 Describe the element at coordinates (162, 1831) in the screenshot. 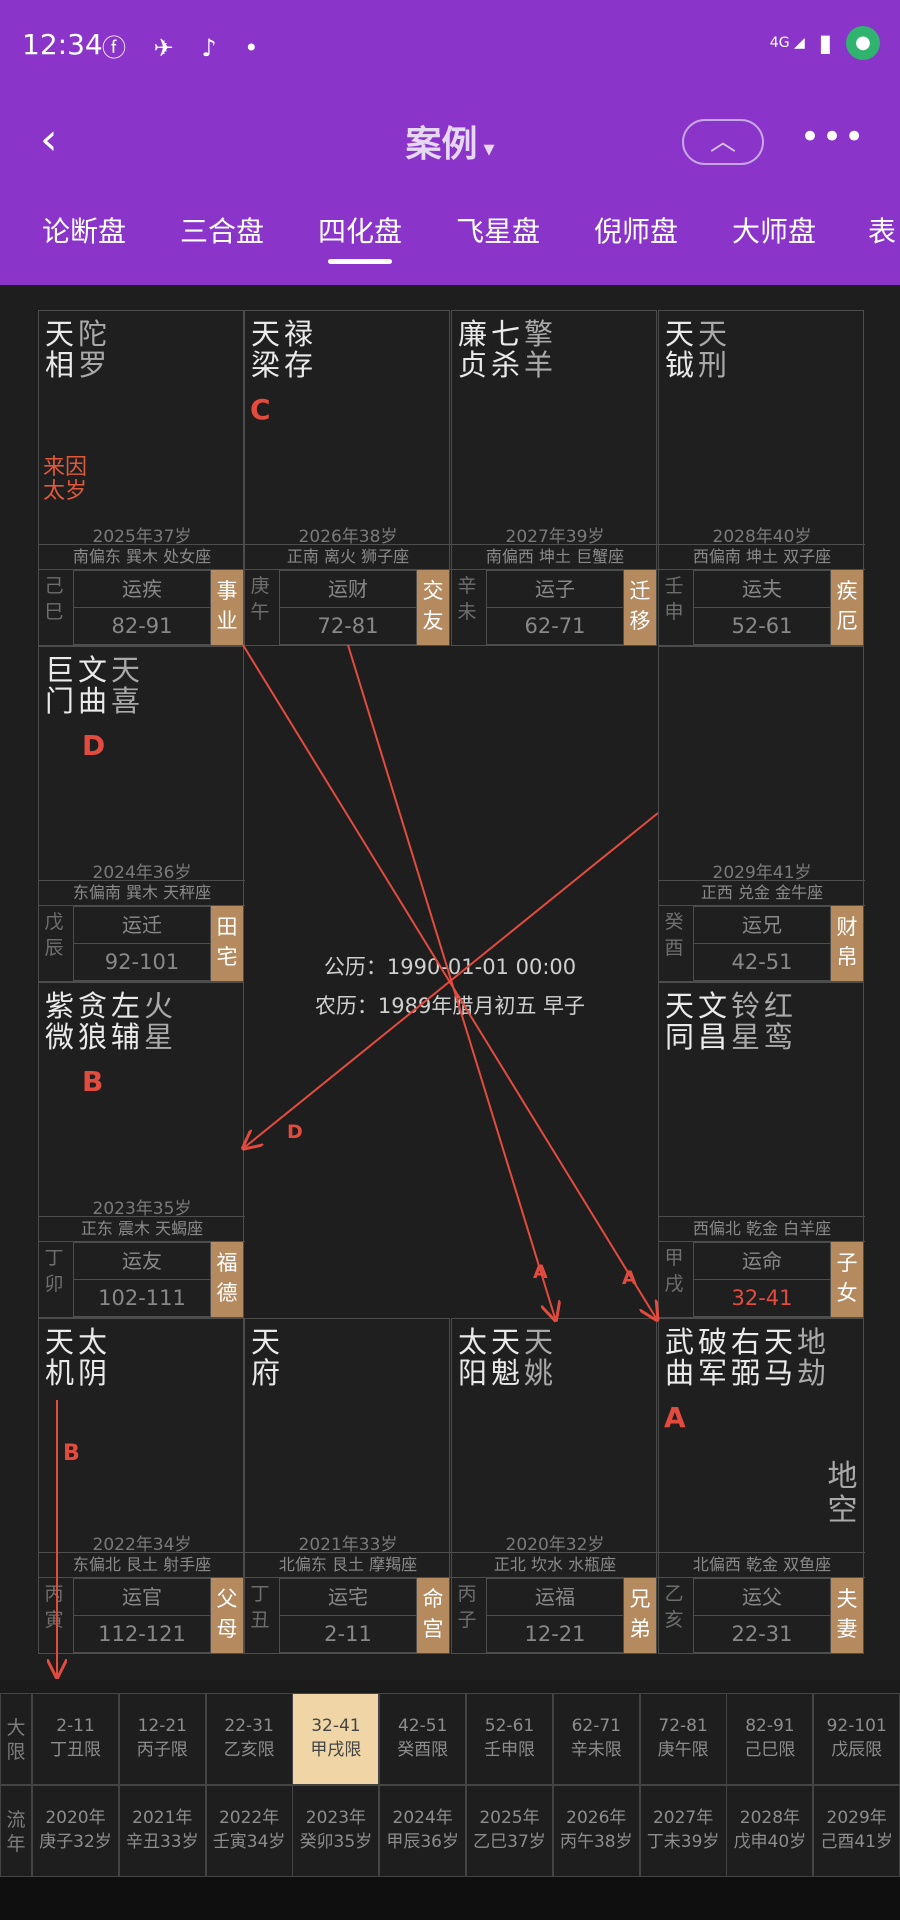

I see `liunian-cell: 2021年辛丑33岁` at that location.